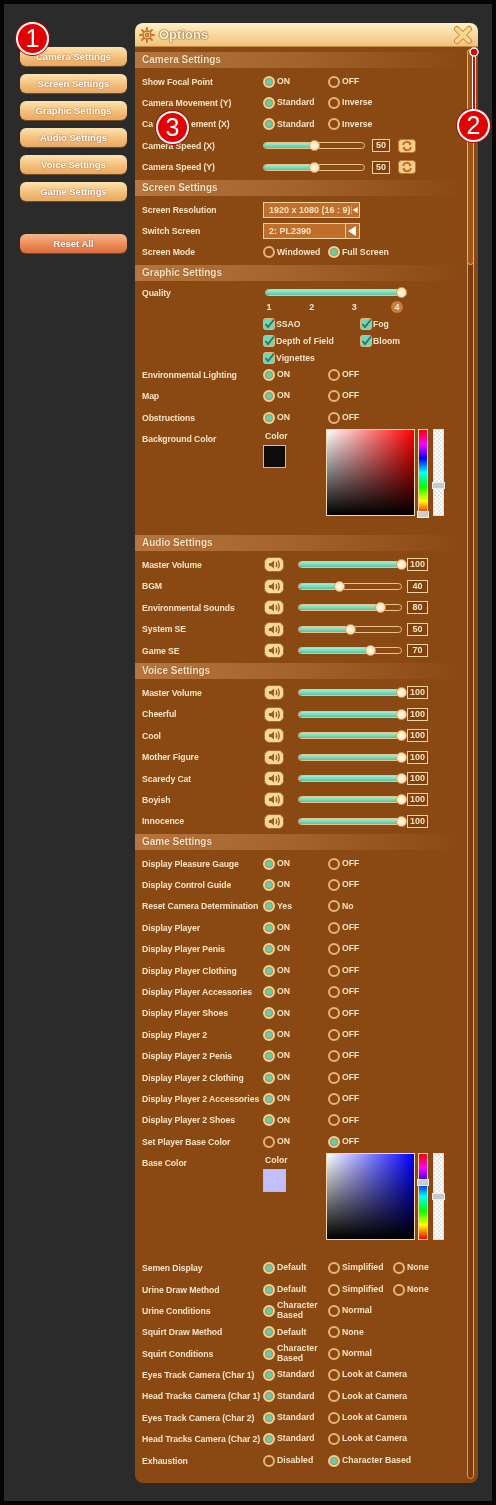 The height and width of the screenshot is (1505, 496). I want to click on setting-label: Semen Display, so click(173, 1268).